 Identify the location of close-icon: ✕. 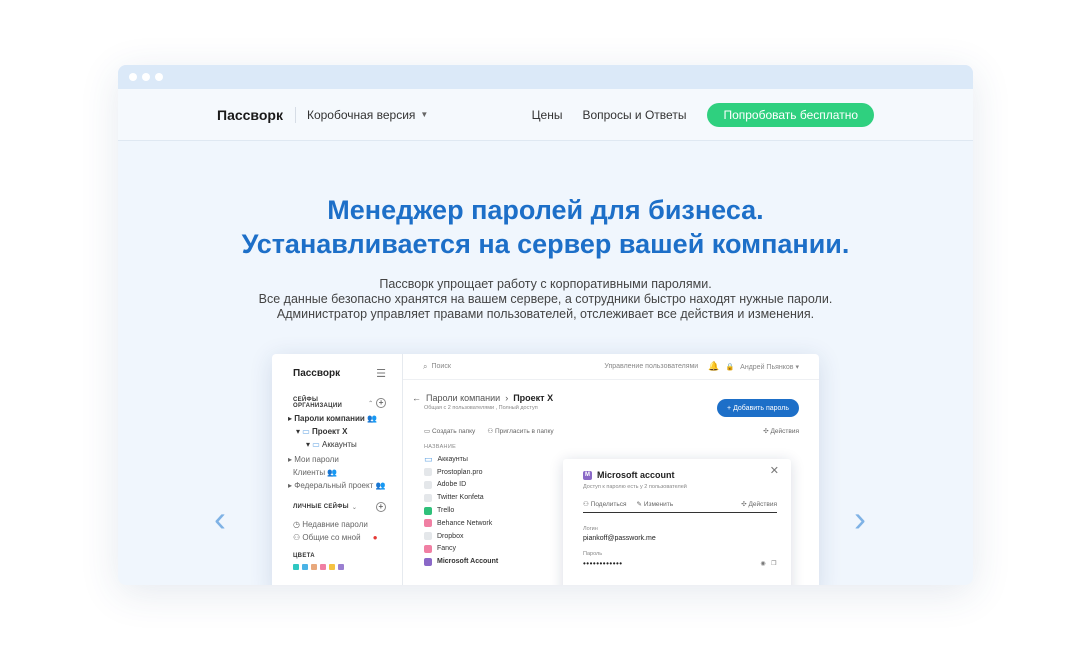
(774, 470).